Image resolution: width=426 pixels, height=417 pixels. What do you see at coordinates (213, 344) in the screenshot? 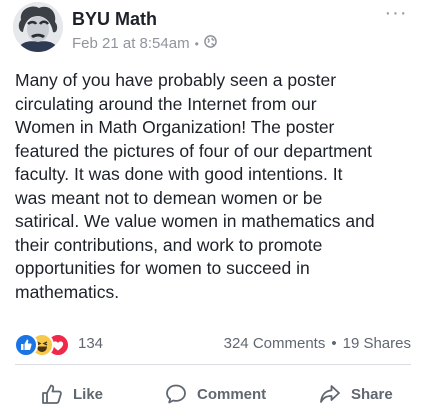
I see `post-stats: 134 324 Comments • 19 Shares` at bounding box center [213, 344].